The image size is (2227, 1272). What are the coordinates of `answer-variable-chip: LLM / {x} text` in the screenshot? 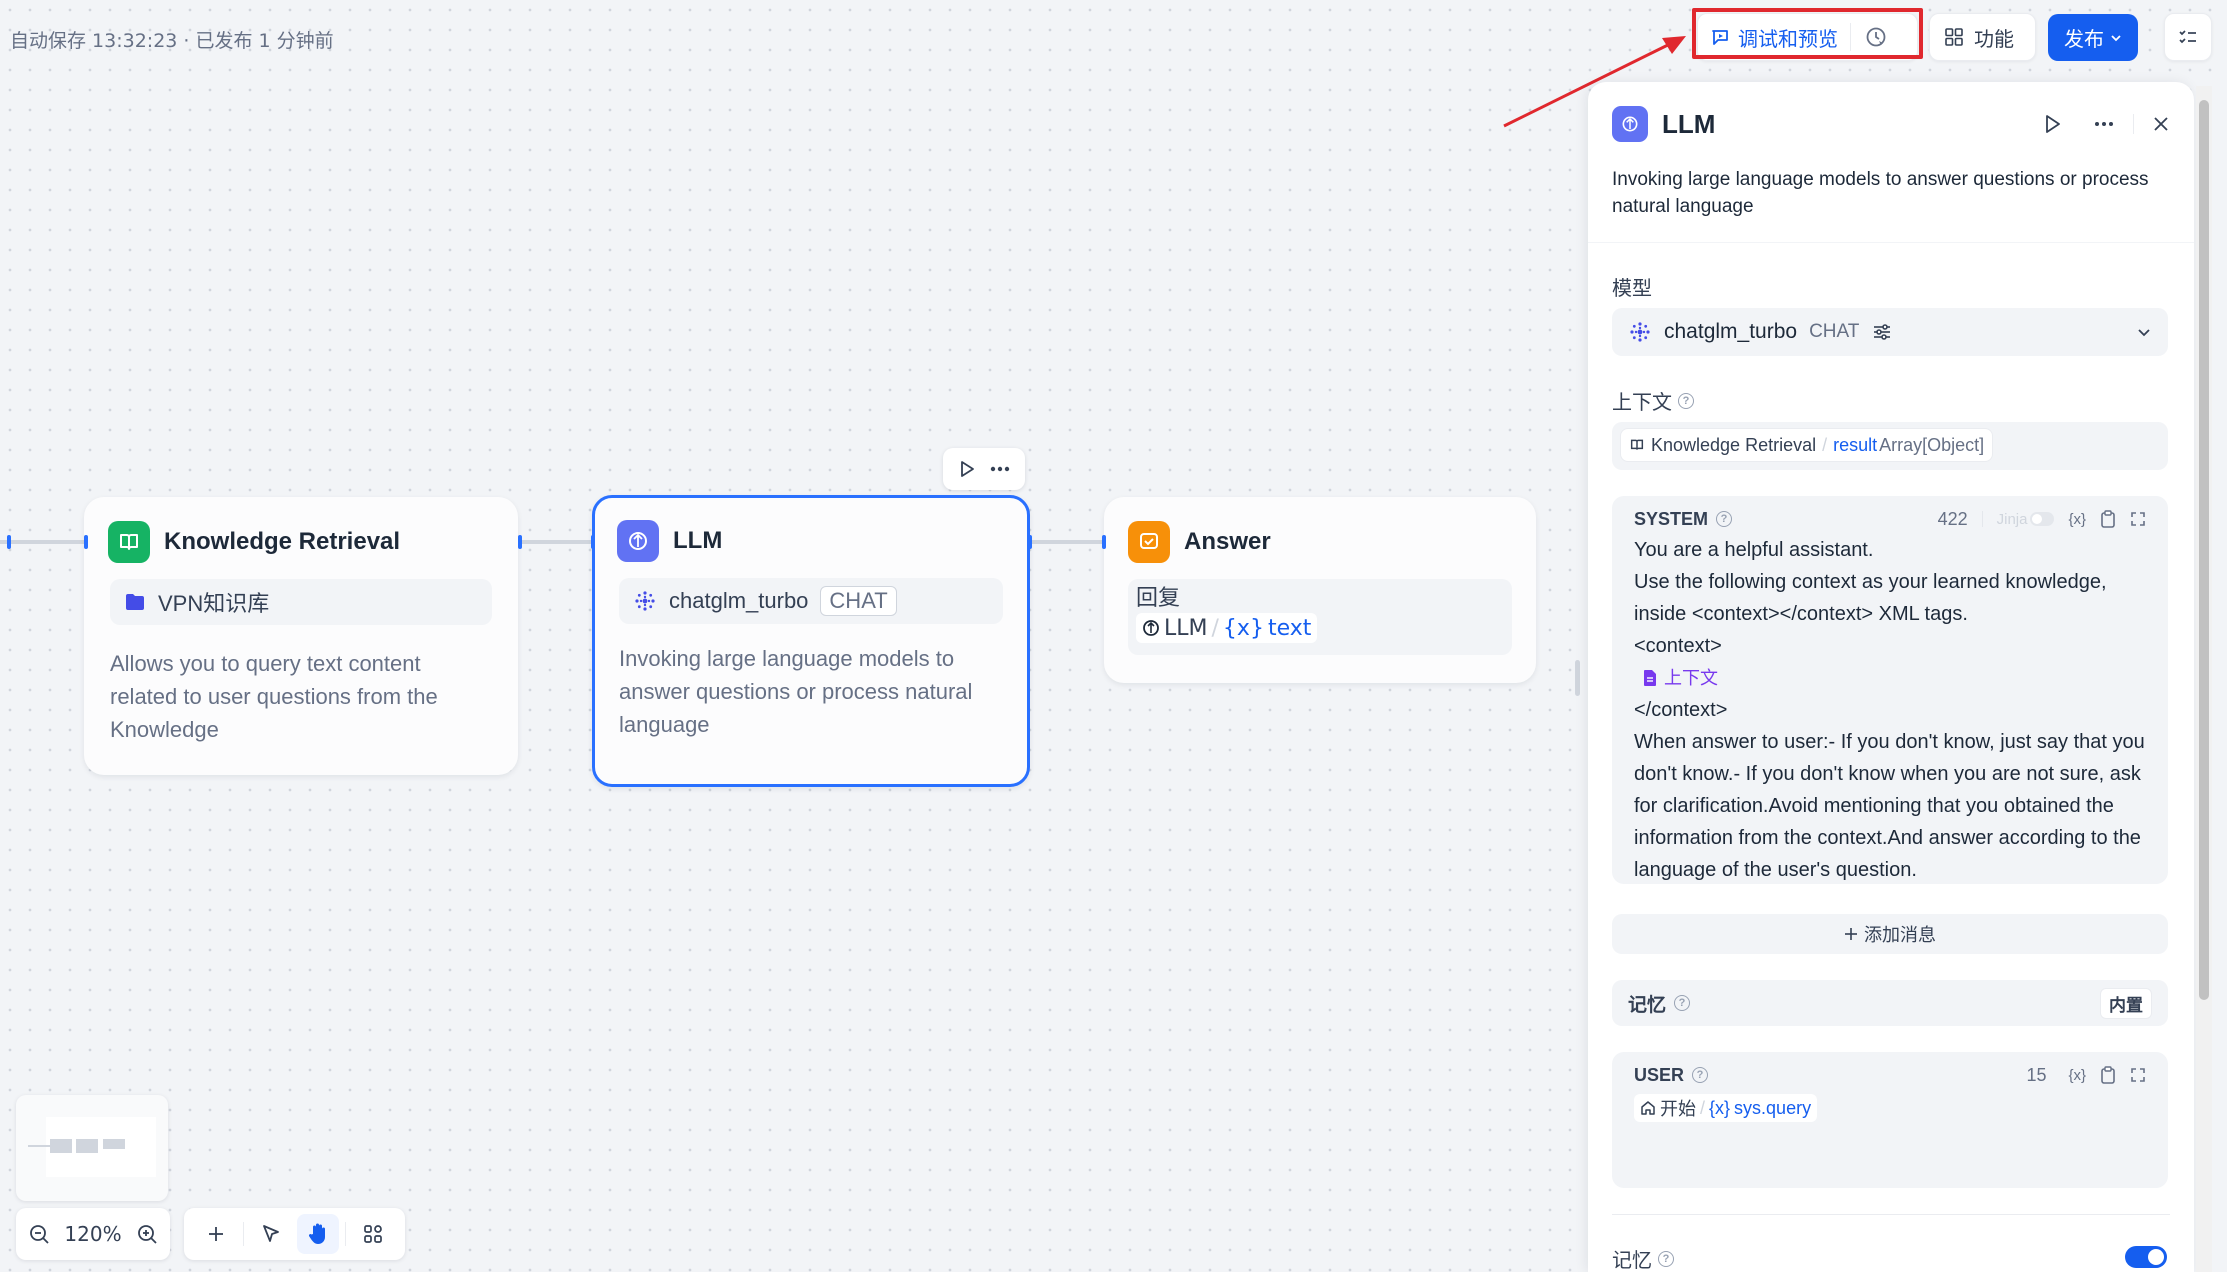 It's located at (1227, 628).